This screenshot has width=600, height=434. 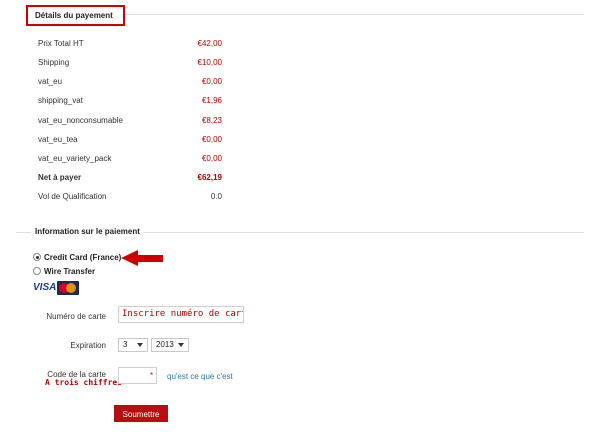 What do you see at coordinates (125, 344) in the screenshot?
I see `exp-month-value: 3` at bounding box center [125, 344].